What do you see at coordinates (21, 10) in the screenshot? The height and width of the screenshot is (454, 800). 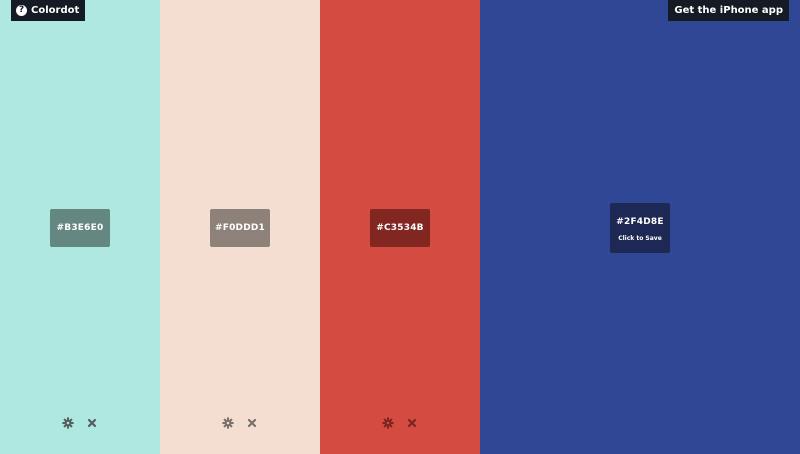 I see `question-icon: ?` at bounding box center [21, 10].